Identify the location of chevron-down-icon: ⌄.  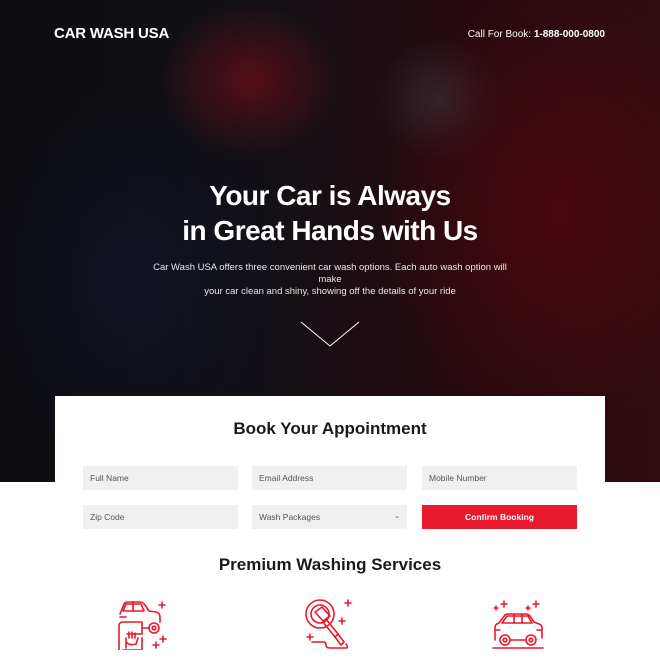
(397, 516).